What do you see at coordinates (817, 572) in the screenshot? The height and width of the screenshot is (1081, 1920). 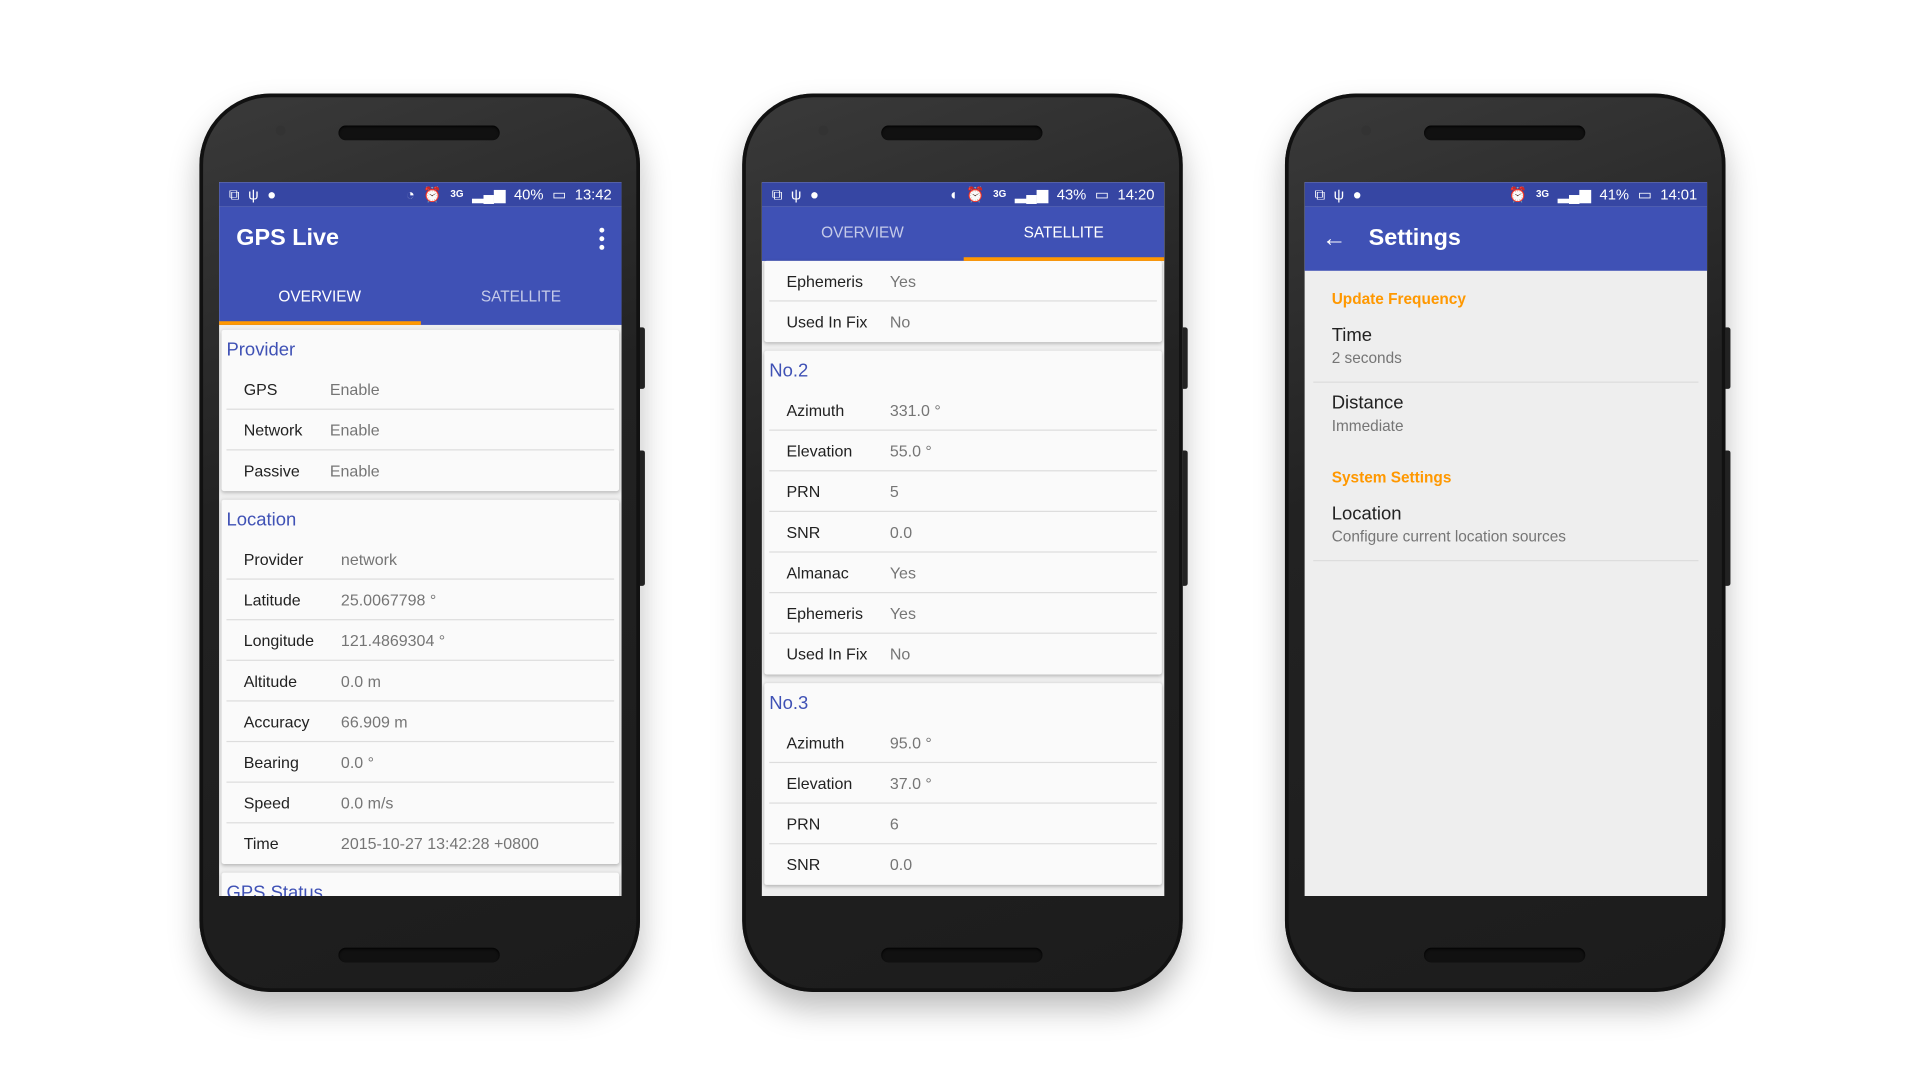 I see `row-label: Almanac` at bounding box center [817, 572].